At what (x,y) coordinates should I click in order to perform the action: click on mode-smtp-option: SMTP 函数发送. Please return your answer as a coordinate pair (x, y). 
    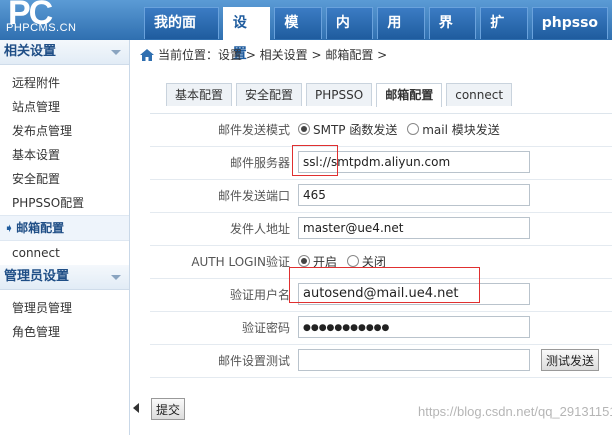
    Looking at the image, I should click on (347, 130).